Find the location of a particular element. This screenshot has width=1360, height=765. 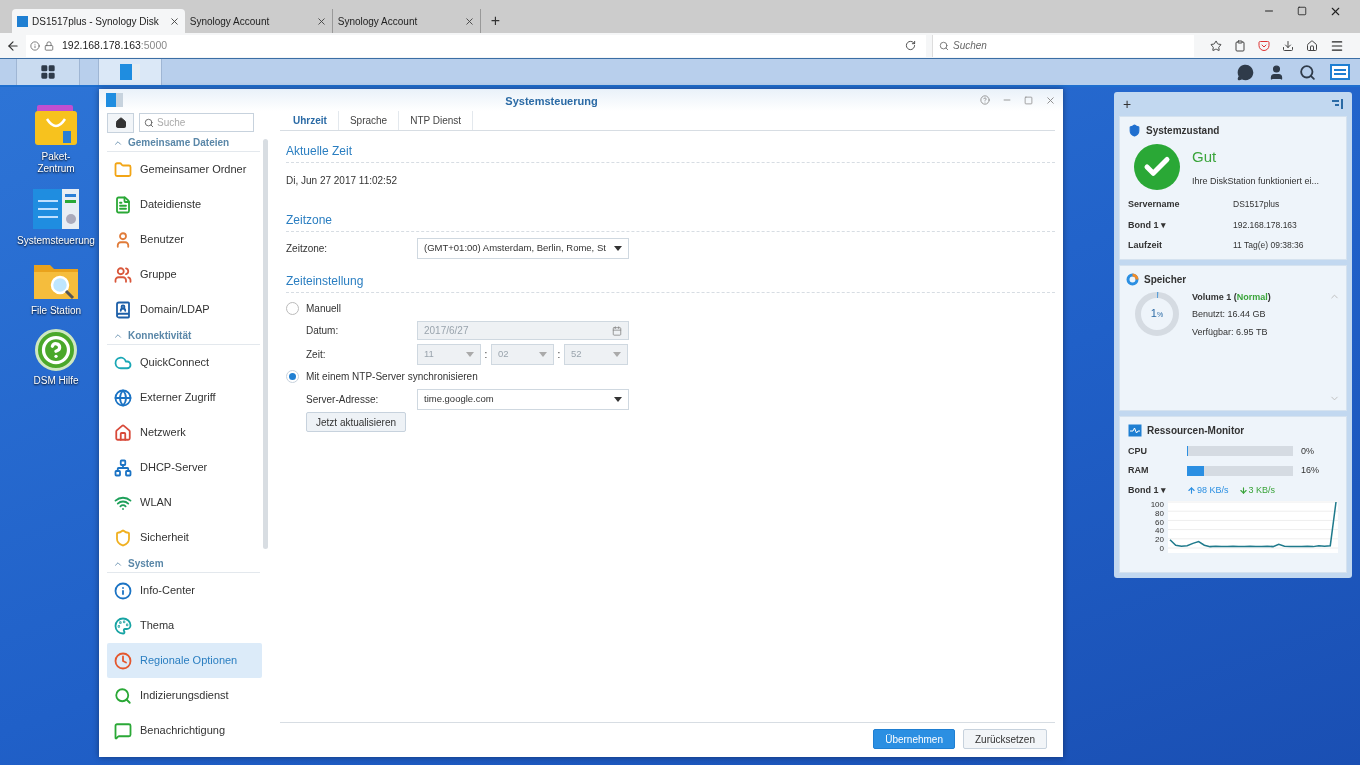

download-icon is located at coordinates (1288, 45).